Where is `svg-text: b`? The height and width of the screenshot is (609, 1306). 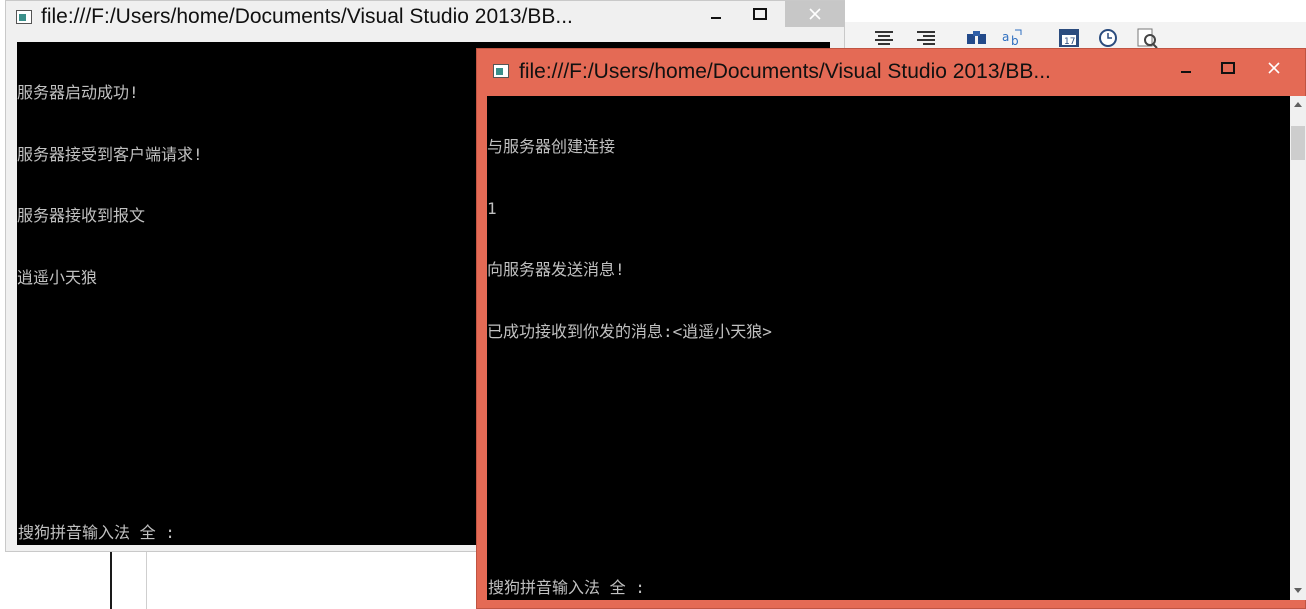 svg-text: b is located at coordinates (1015, 40).